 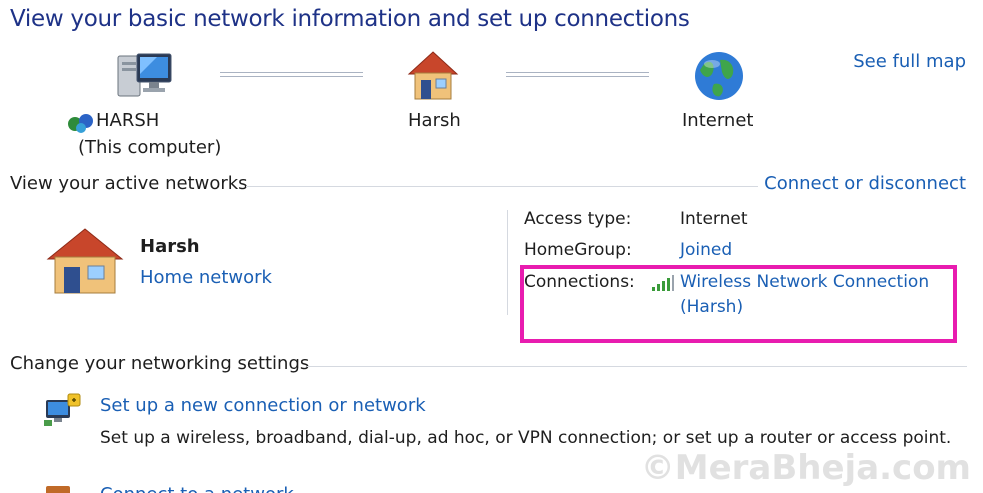 What do you see at coordinates (128, 120) in the screenshot?
I see `computer-name: HARSH` at bounding box center [128, 120].